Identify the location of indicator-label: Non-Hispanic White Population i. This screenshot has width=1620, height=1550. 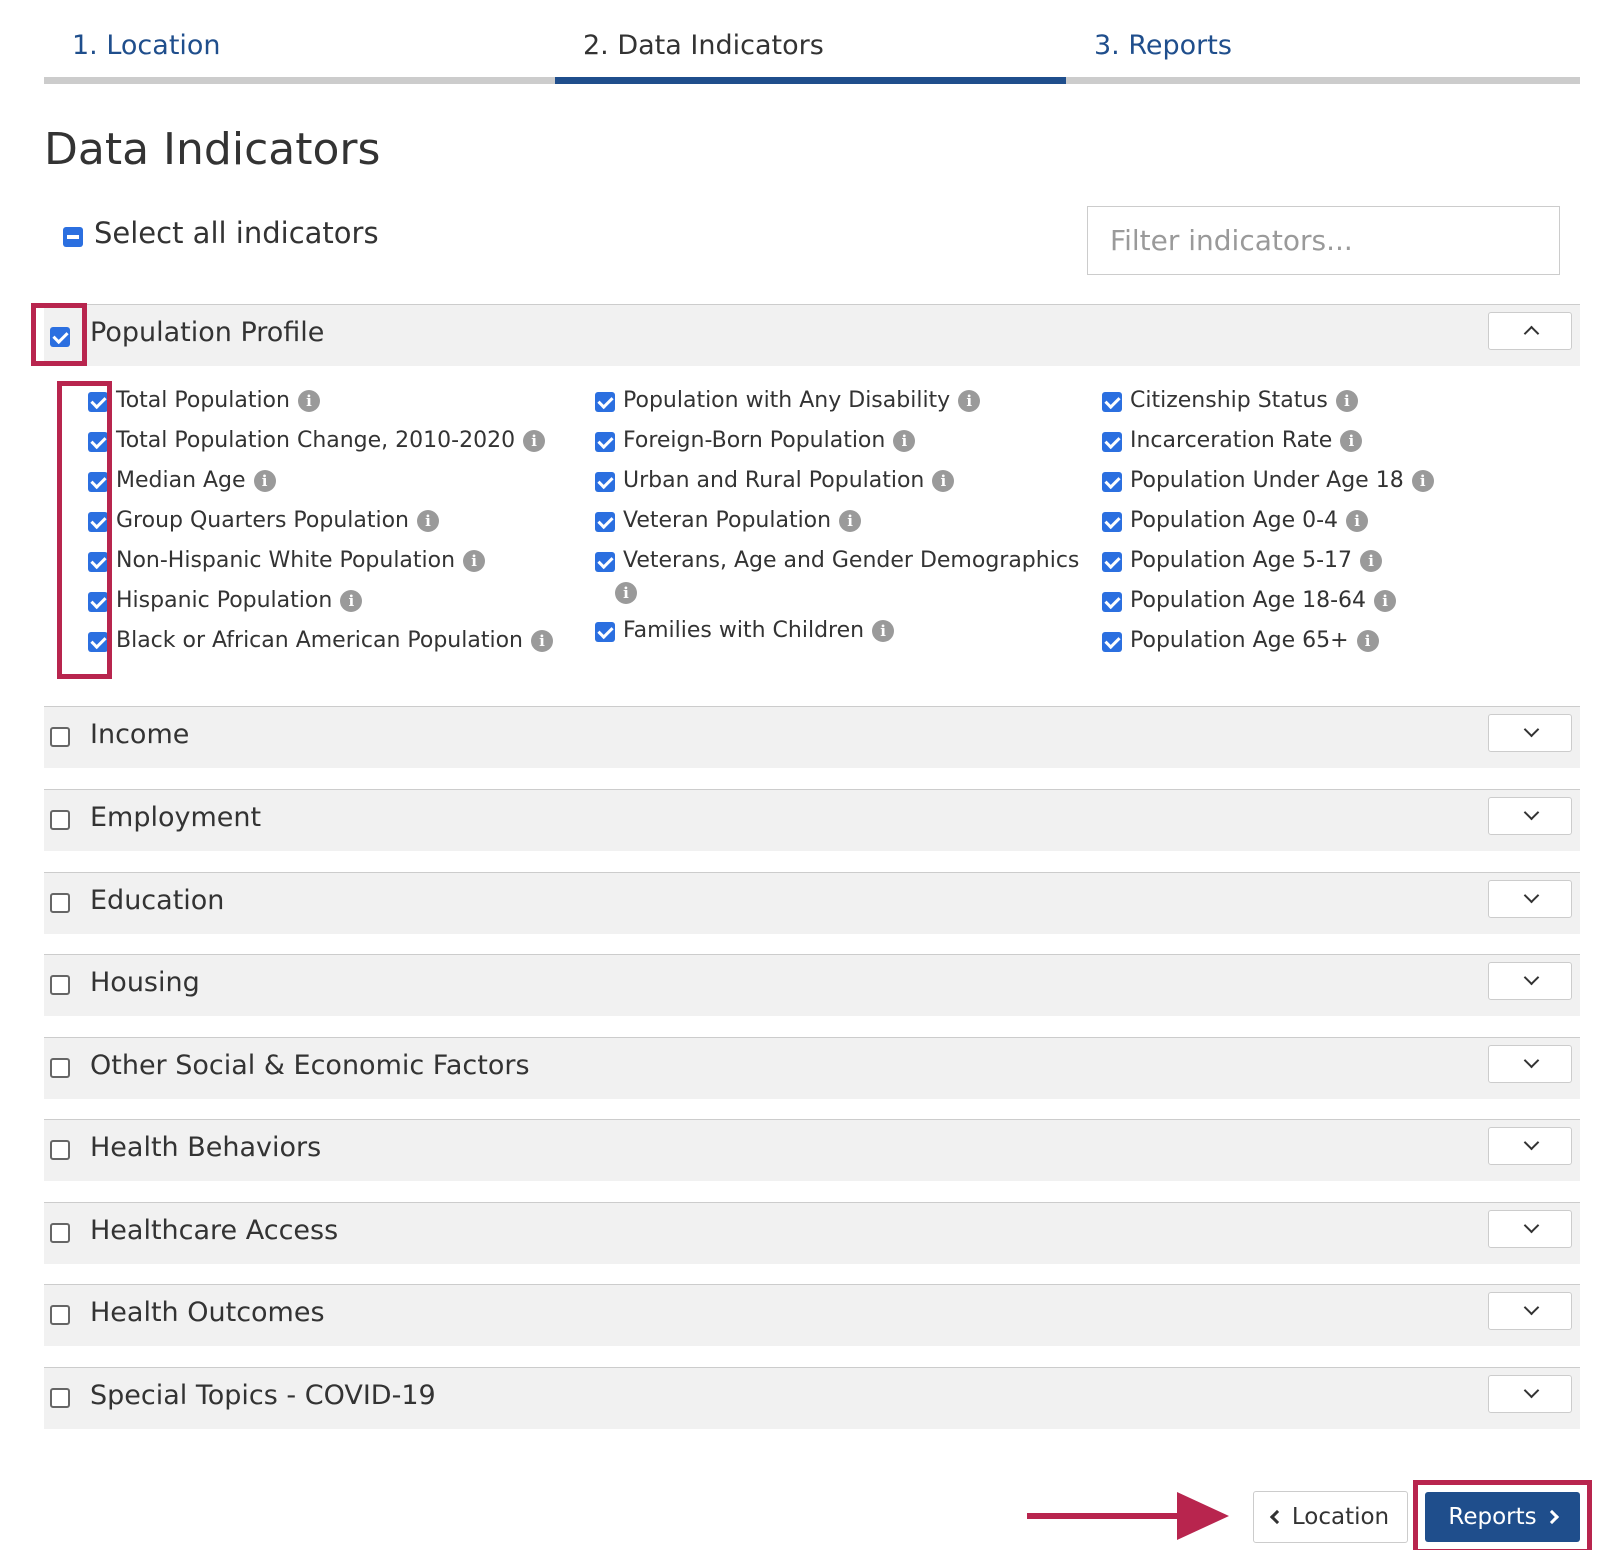
(301, 560).